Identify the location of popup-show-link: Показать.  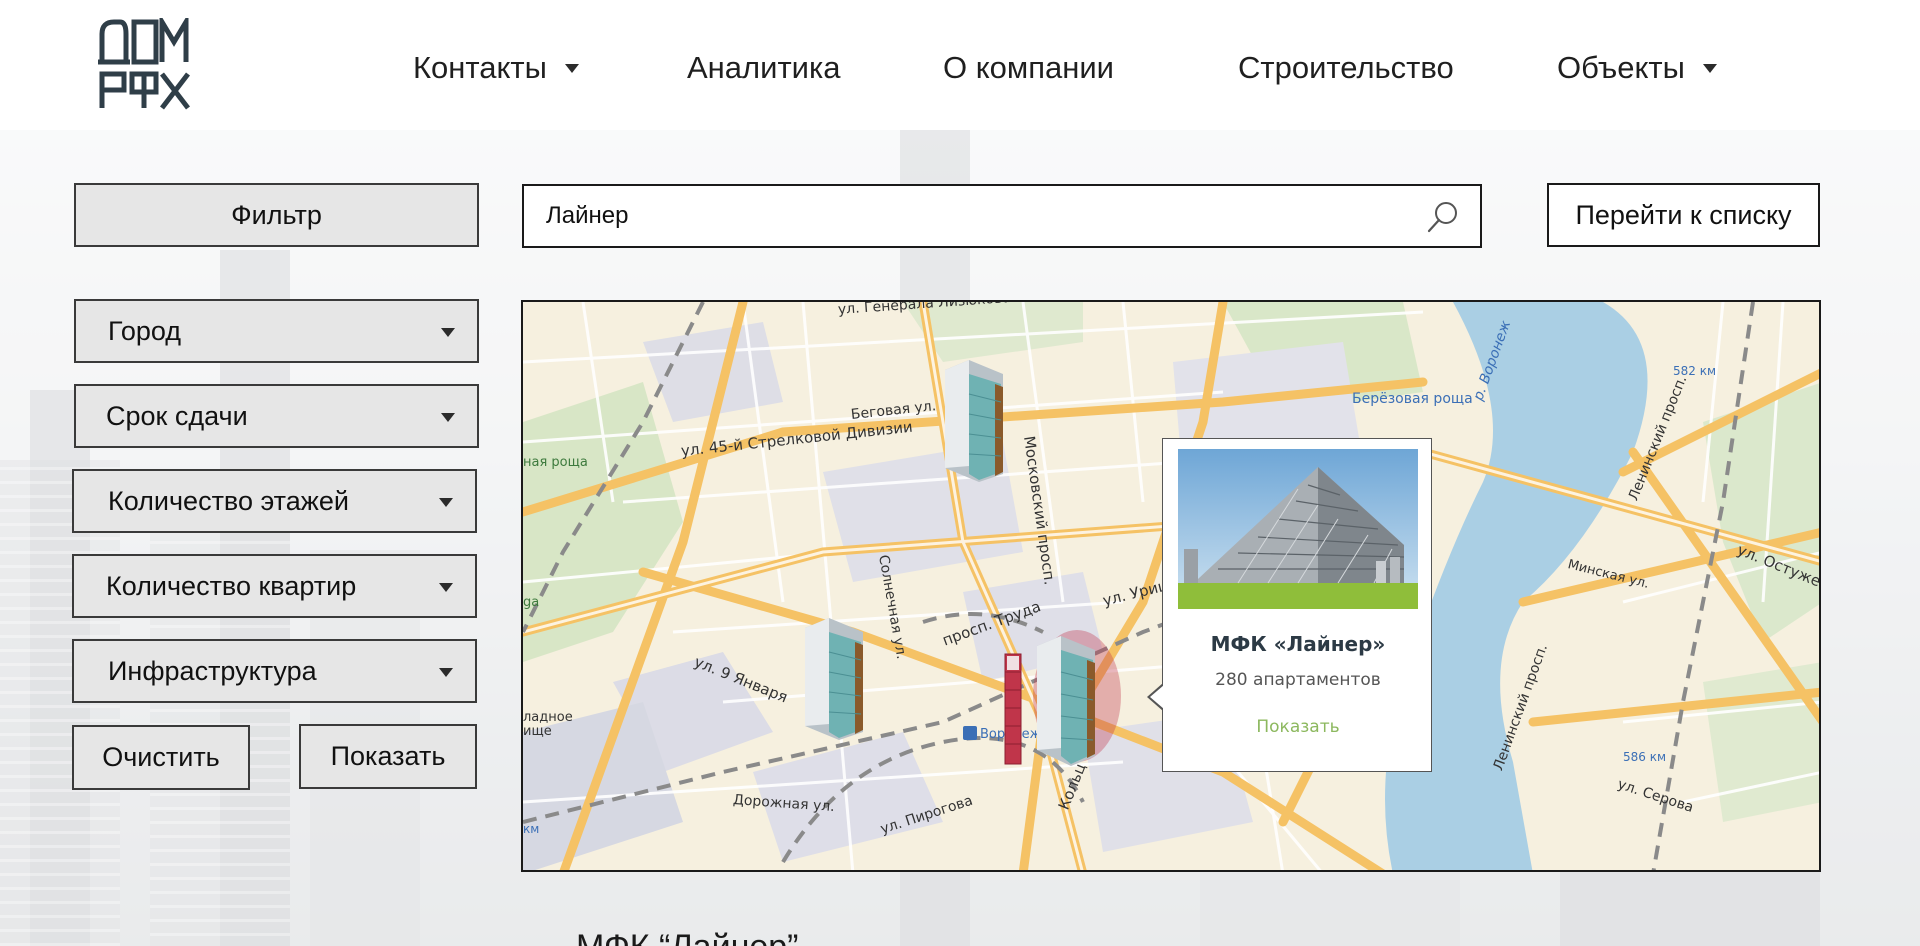
(1298, 727).